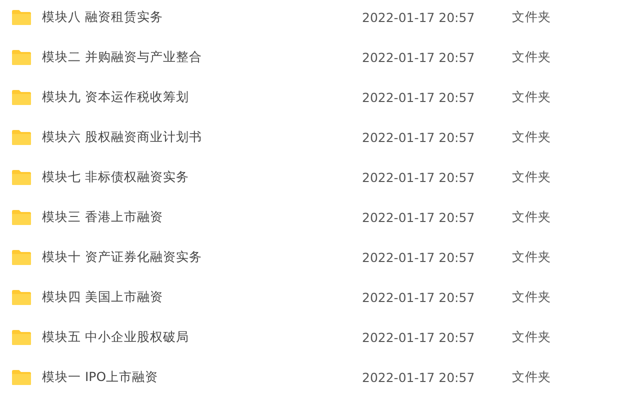  I want to click on folder-name: 模块三 香港上市融资, so click(202, 217).